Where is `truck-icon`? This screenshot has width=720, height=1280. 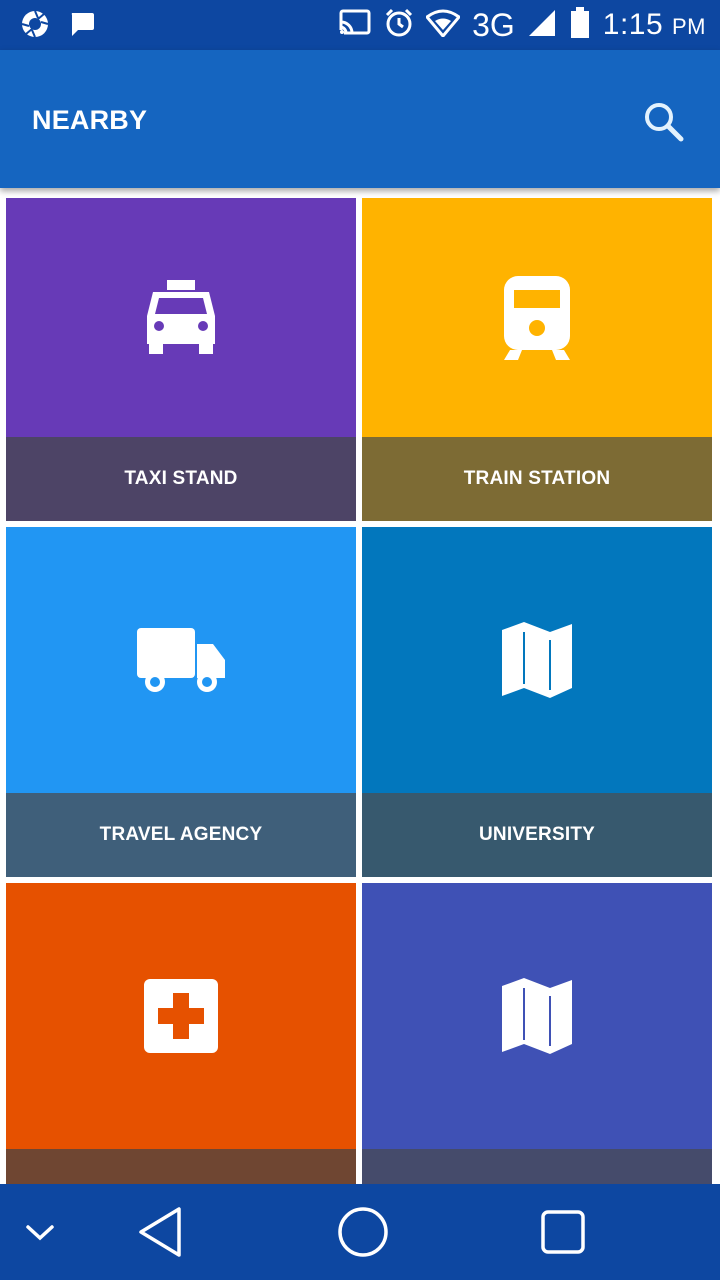
truck-icon is located at coordinates (181, 660).